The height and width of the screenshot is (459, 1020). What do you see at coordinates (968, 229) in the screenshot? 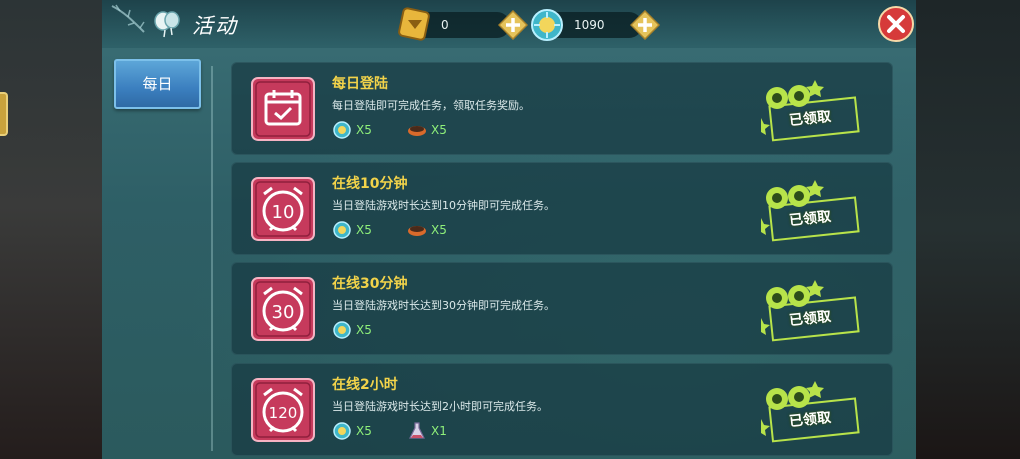
I see `background-right` at bounding box center [968, 229].